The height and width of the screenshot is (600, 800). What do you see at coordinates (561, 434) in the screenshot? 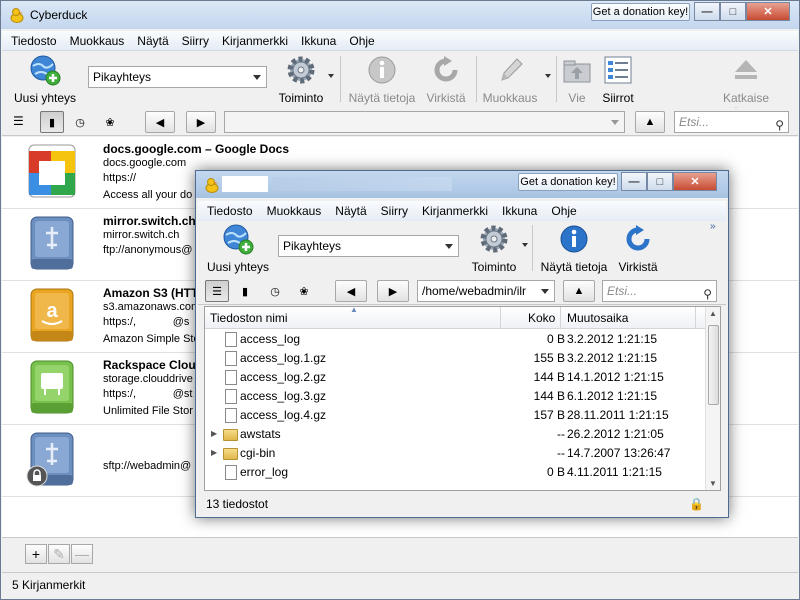
I see `file-size: --` at bounding box center [561, 434].